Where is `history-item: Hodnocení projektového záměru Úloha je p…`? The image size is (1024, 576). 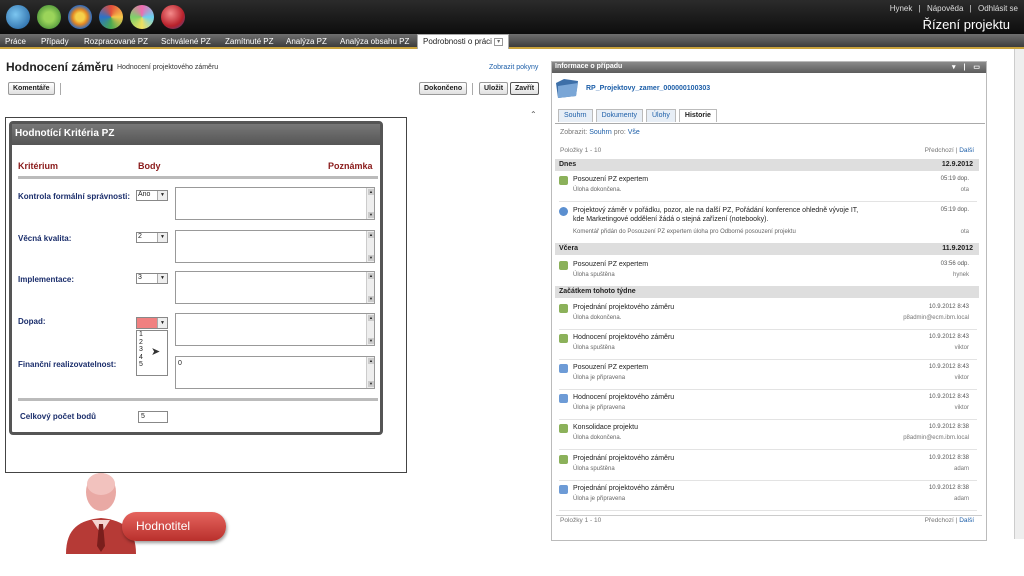 history-item: Hodnocení projektového záměru Úloha je p… is located at coordinates (768, 406).